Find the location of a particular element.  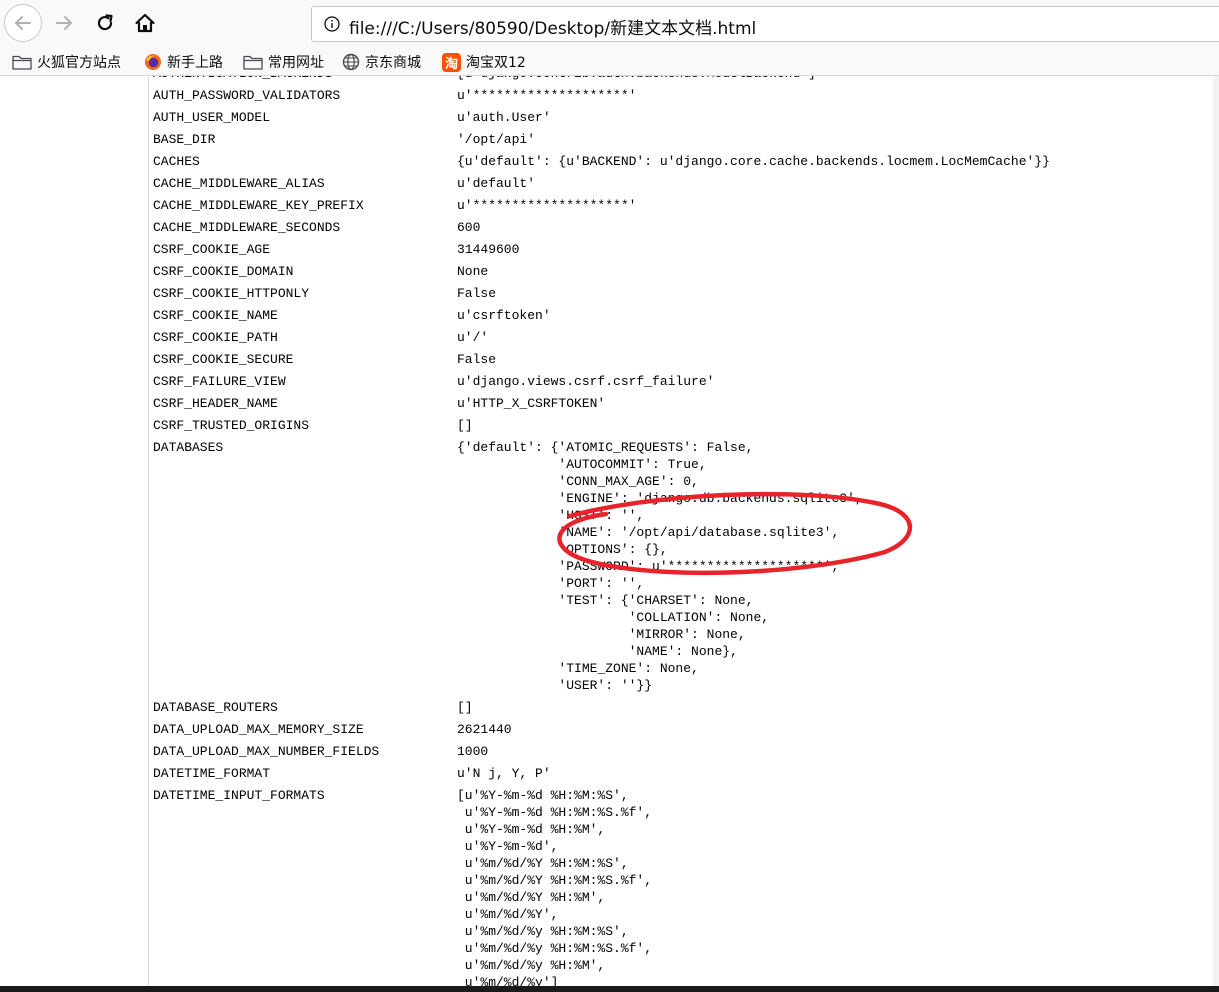

bookmark-getting-started: 新手上路 is located at coordinates (183, 62).